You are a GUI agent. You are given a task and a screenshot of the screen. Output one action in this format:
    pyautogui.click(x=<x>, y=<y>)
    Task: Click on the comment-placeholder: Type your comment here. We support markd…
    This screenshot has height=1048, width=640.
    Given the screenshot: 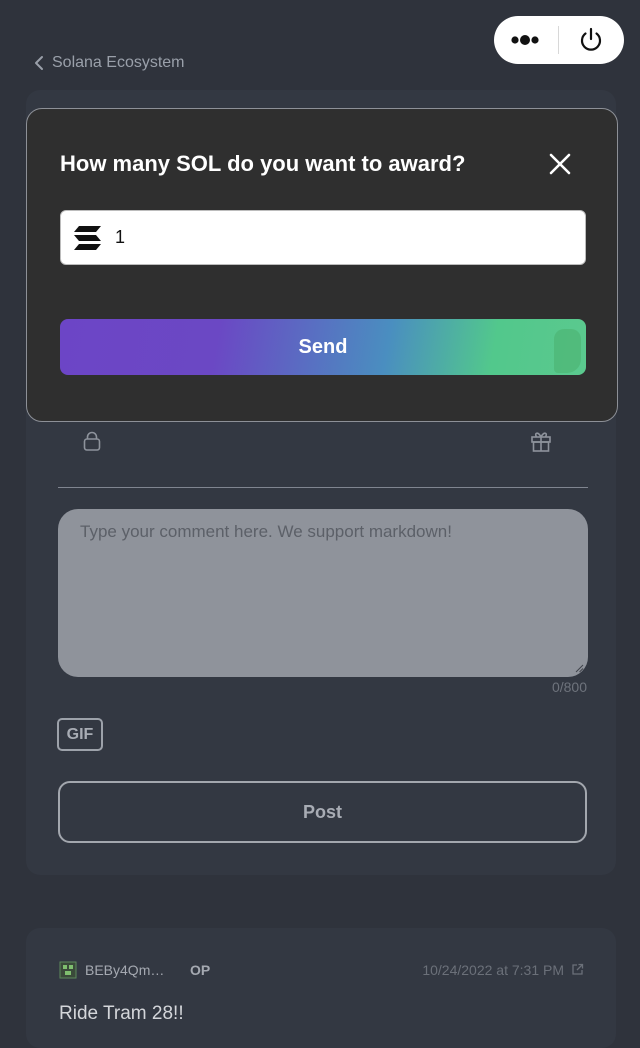 What is the action you would take?
    pyautogui.click(x=266, y=531)
    